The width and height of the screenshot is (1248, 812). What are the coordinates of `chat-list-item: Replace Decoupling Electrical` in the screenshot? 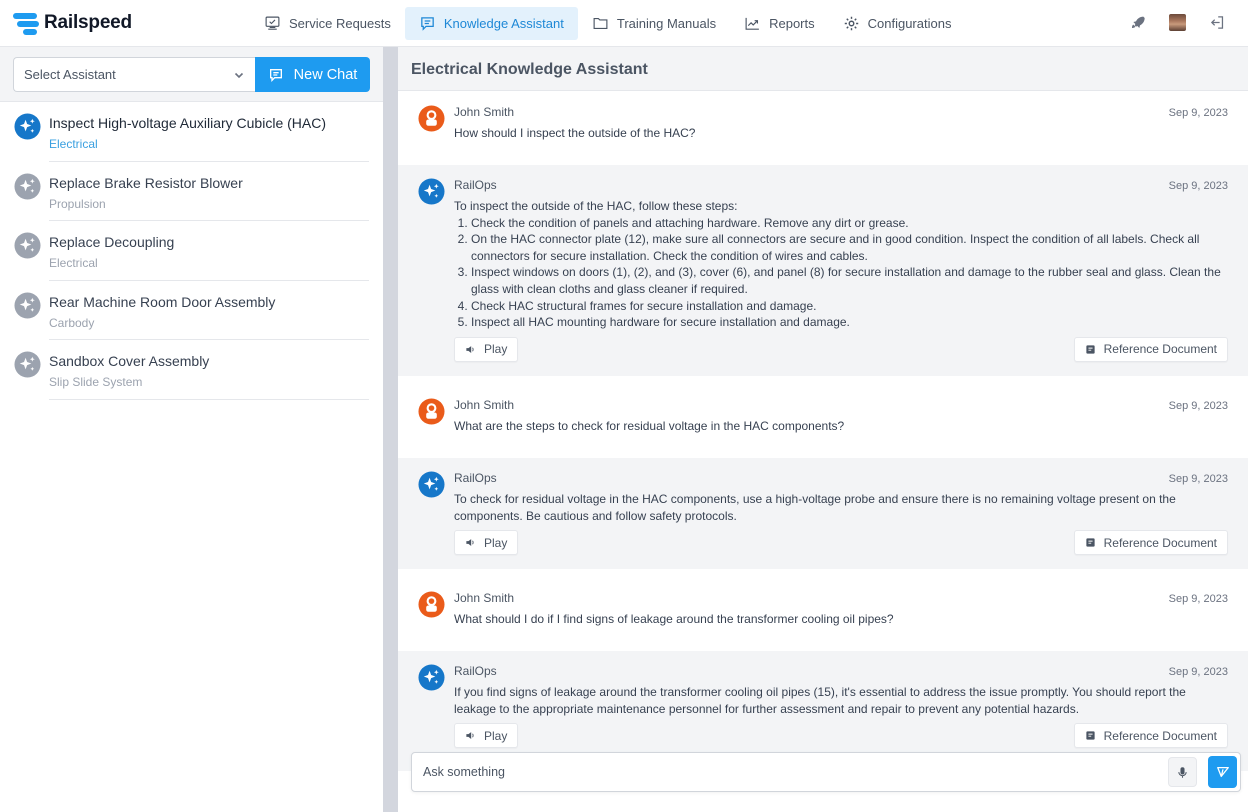 It's located at (198, 251).